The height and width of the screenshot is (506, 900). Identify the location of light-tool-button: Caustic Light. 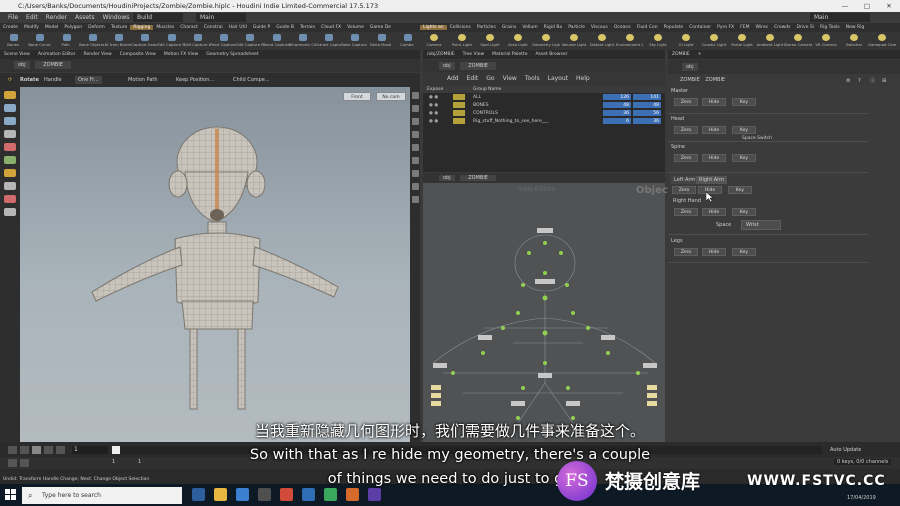
(714, 41).